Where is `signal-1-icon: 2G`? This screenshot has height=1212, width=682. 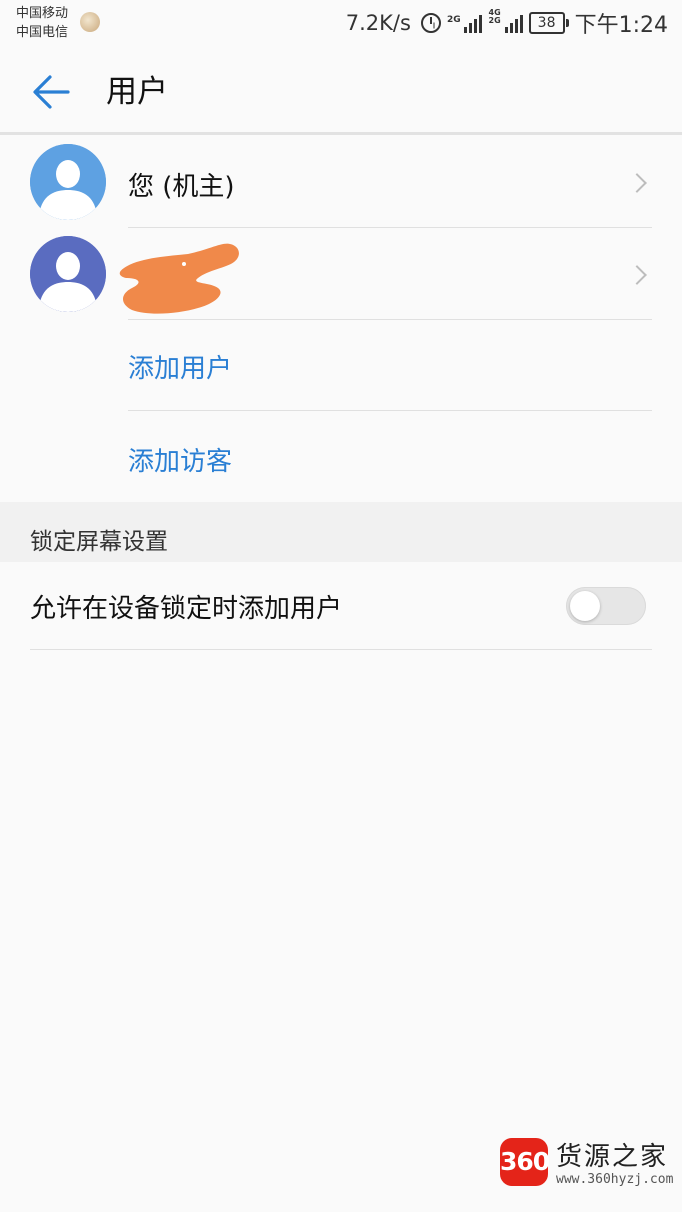 signal-1-icon: 2G is located at coordinates (464, 23).